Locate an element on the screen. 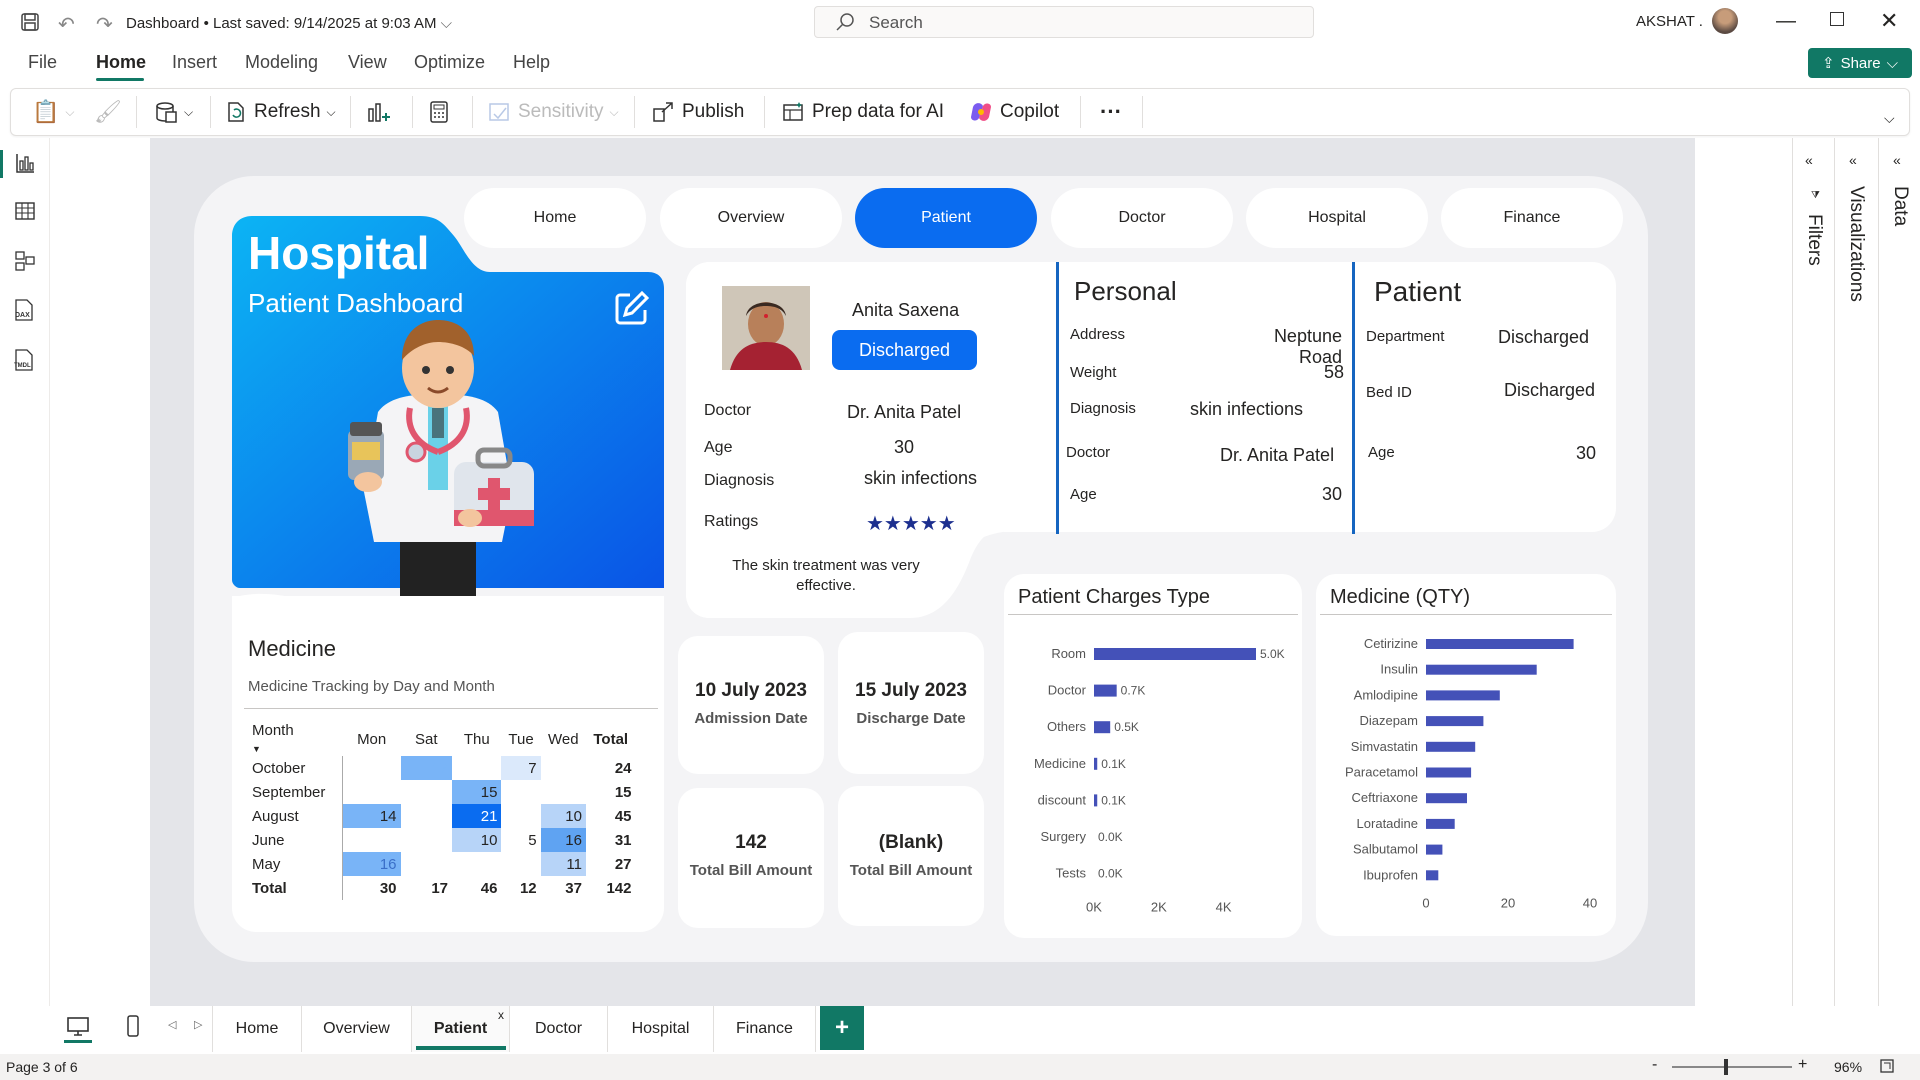  filters-pane: « ⧩ Filters is located at coordinates (1813, 572).